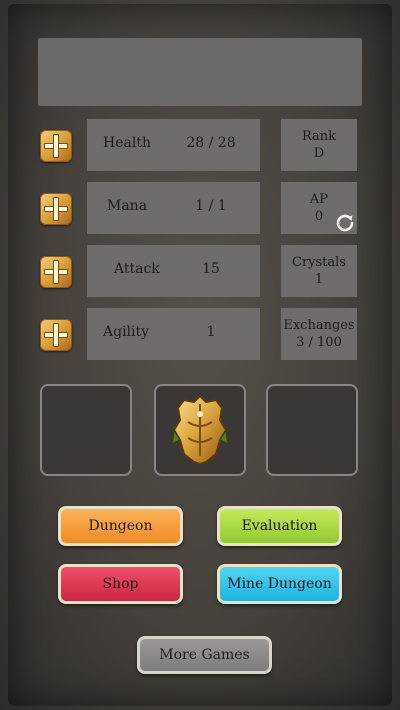 This screenshot has width=400, height=710. I want to click on stat-label: Agility, so click(126, 332).